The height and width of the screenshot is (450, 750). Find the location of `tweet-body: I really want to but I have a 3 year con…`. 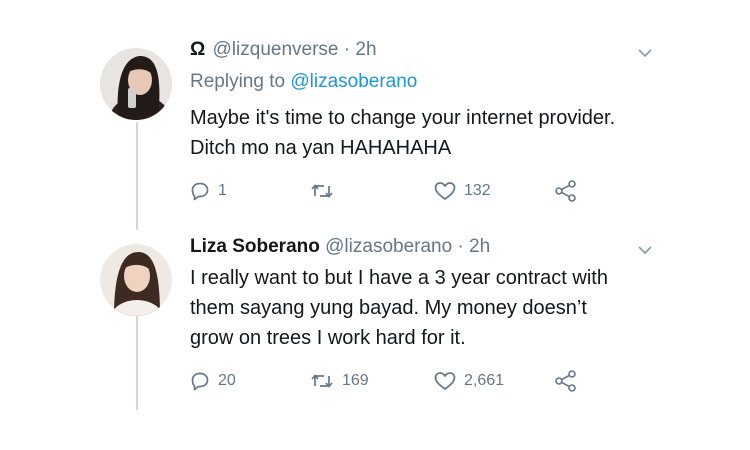

tweet-body: I really want to but I have a 3 year con… is located at coordinates (440, 308).